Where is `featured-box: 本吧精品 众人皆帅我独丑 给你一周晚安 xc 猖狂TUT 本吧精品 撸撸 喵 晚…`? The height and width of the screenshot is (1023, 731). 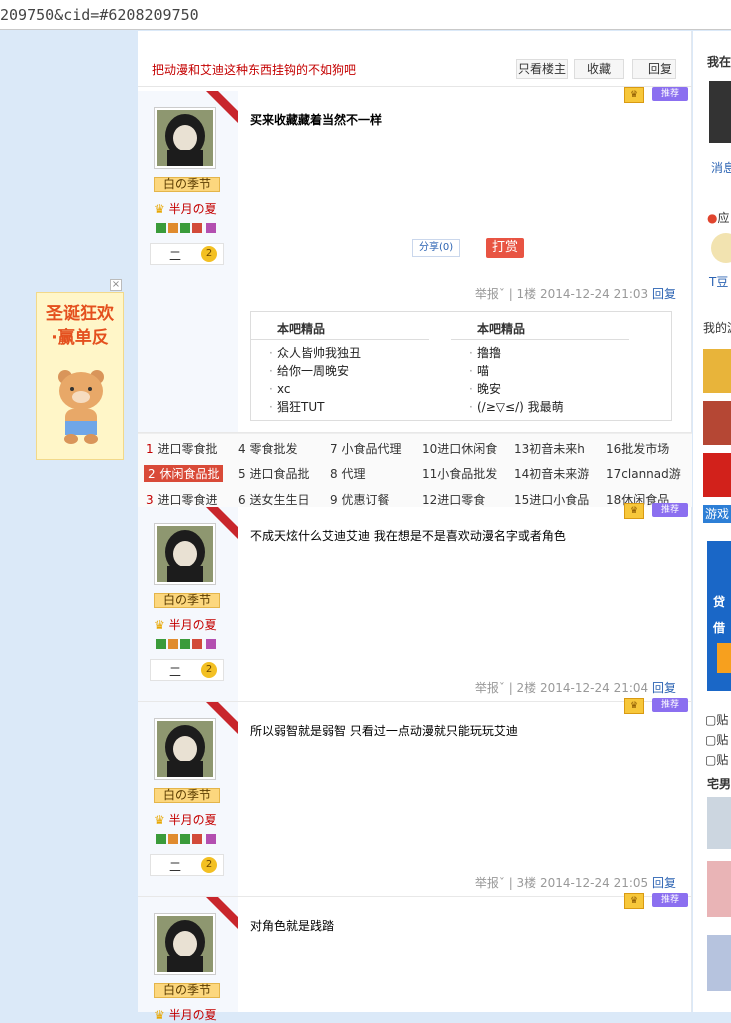 featured-box: 本吧精品 众人皆帅我独丑 给你一周晚安 xc 猖狂TUT 本吧精品 撸撸 喵 晚… is located at coordinates (461, 366).